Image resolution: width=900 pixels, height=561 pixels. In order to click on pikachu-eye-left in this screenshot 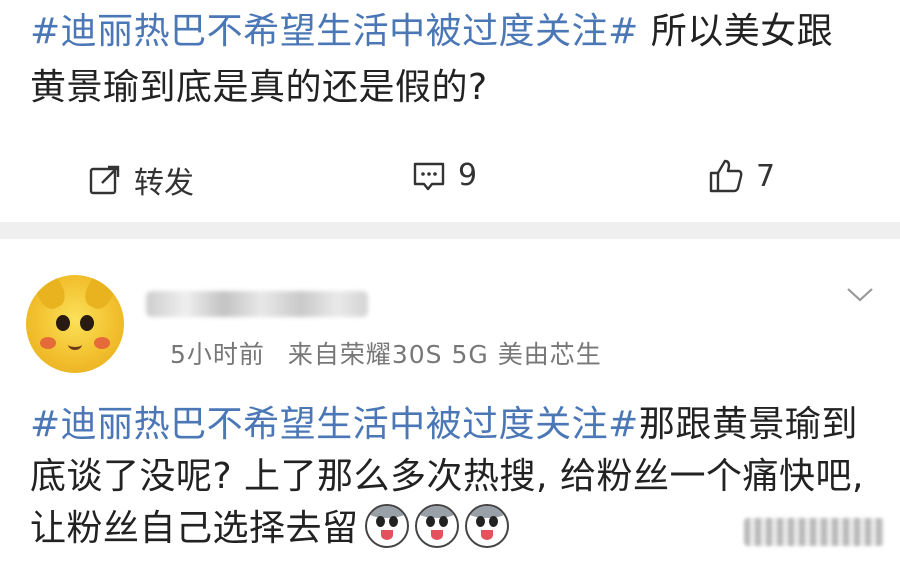, I will do `click(63, 323)`.